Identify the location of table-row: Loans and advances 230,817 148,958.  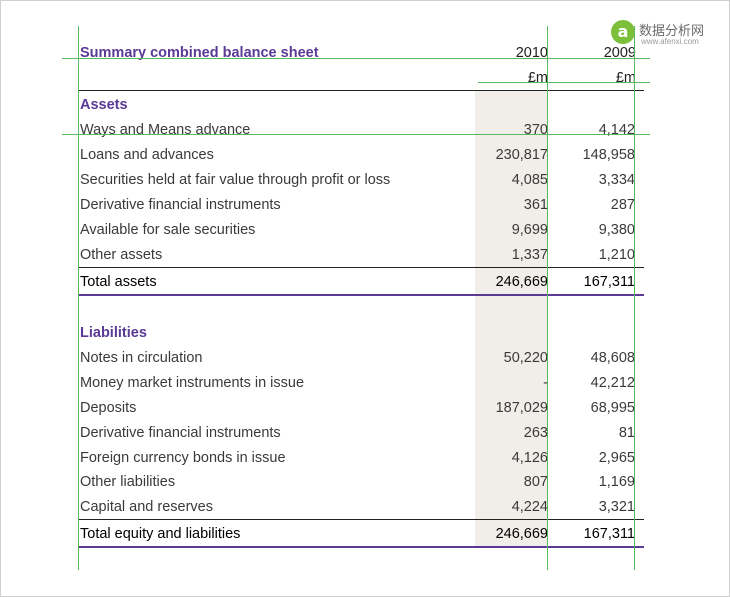
(360, 157).